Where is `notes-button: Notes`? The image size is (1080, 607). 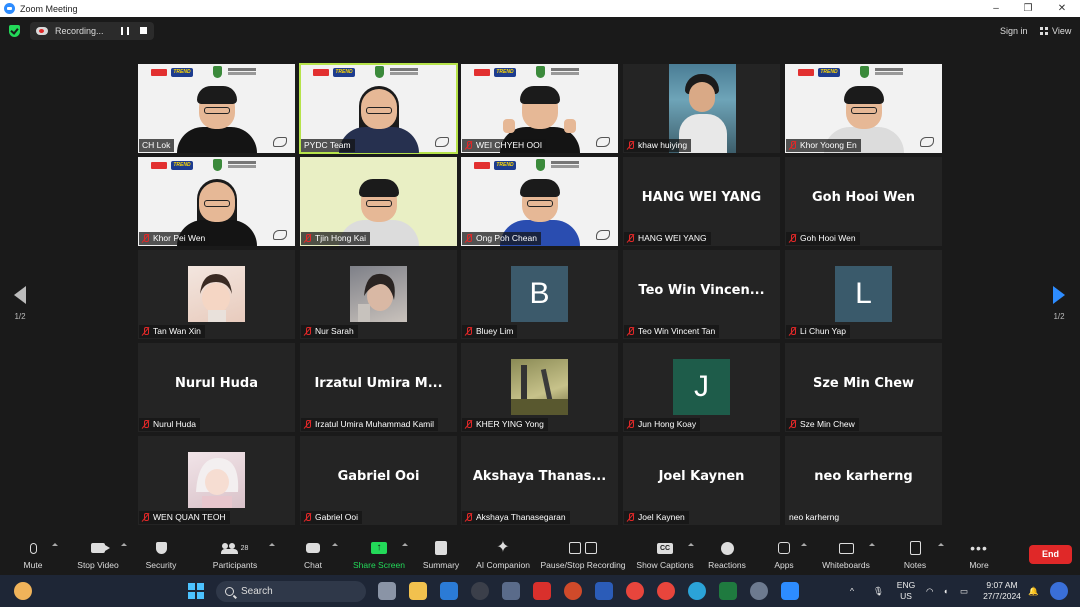 notes-button: Notes is located at coordinates (915, 556).